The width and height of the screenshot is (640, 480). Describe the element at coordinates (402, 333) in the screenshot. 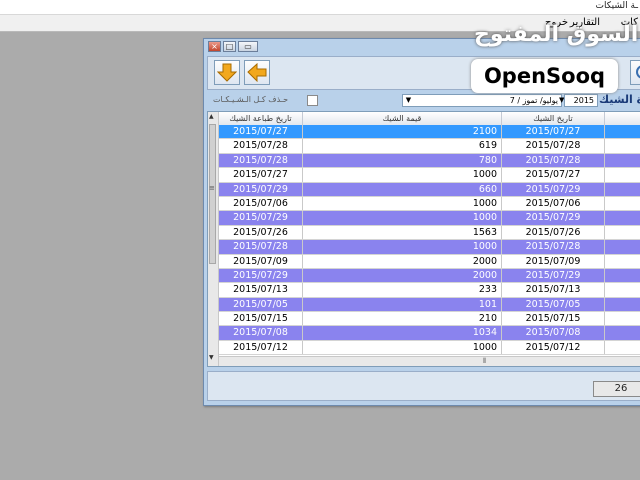

I see `amount-cell: 1034` at that location.